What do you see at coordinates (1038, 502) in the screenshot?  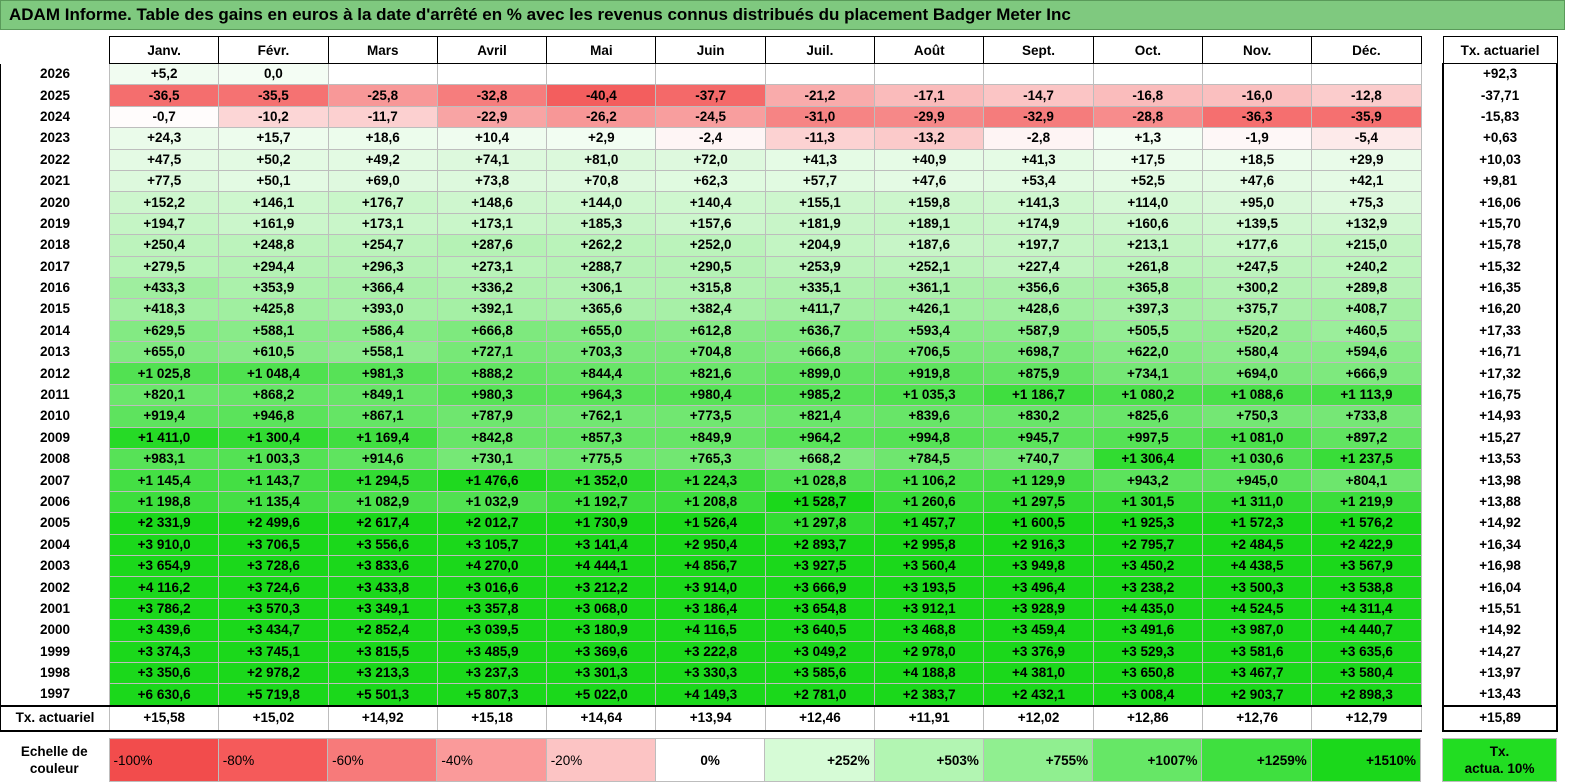 I see `gain-cell: +1 297,5` at bounding box center [1038, 502].